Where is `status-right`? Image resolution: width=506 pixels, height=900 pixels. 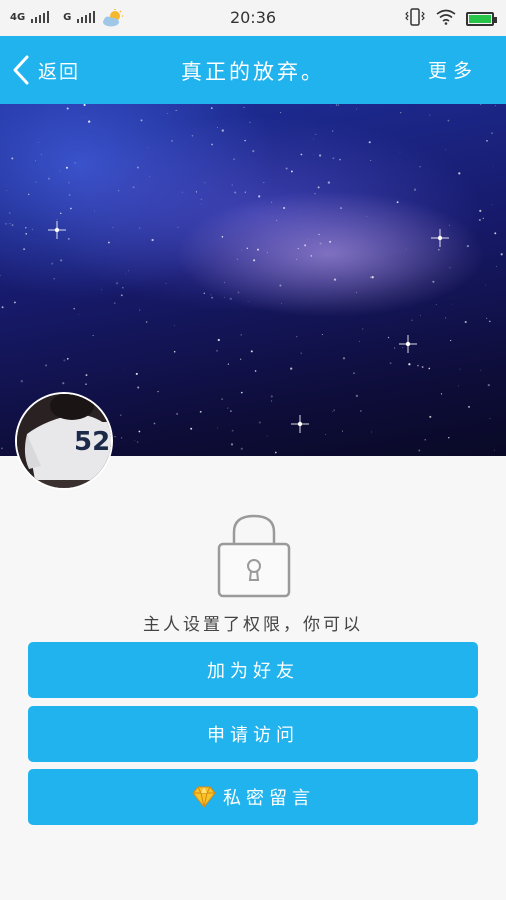 status-right is located at coordinates (450, 19).